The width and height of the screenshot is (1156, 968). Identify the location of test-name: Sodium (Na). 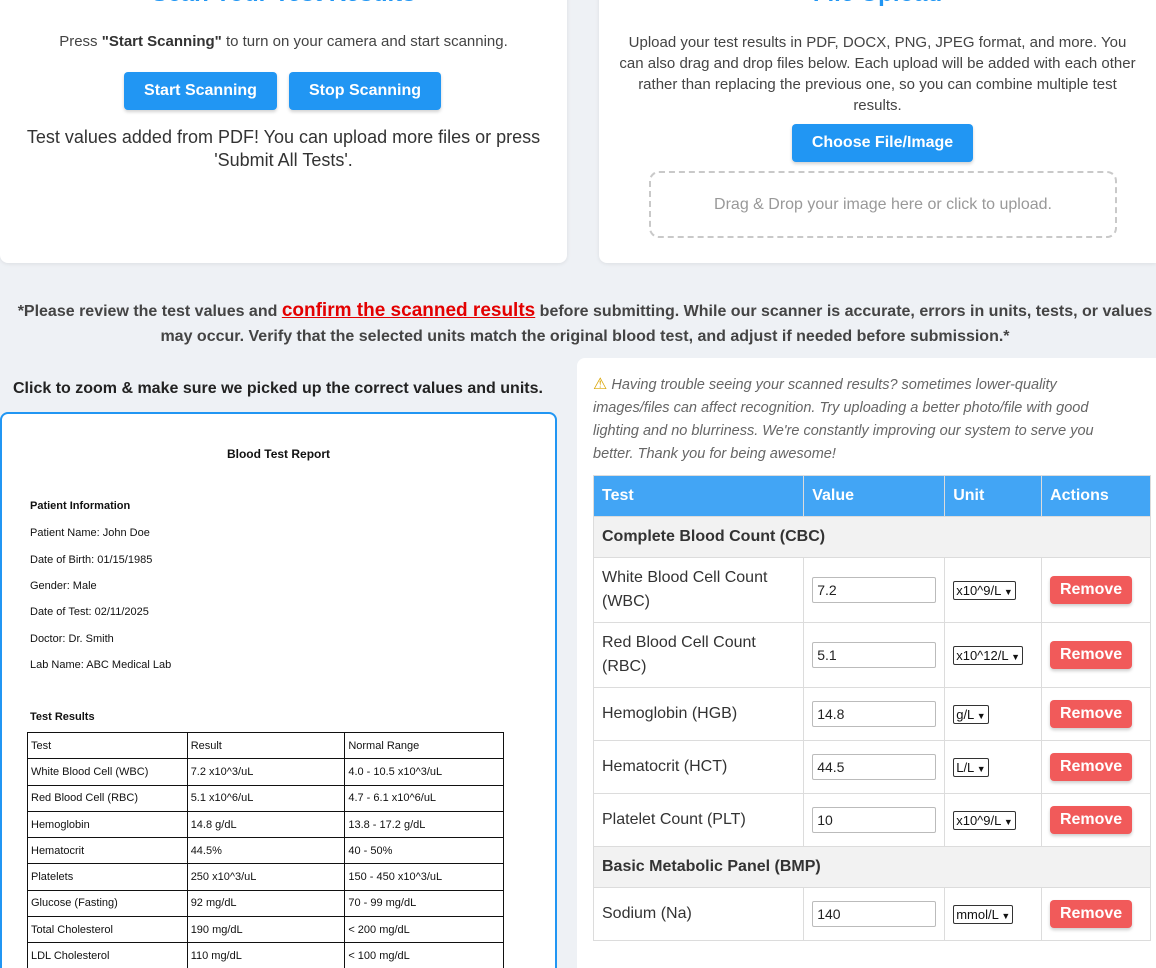
(698, 914).